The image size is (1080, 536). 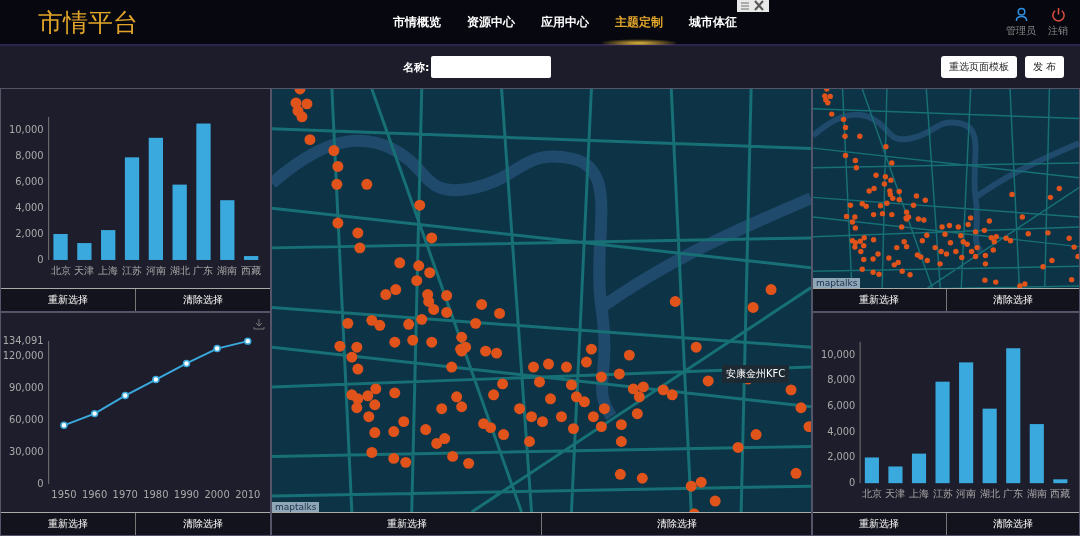 I want to click on toolbar-button: 重选页面模板, so click(x=978, y=67).